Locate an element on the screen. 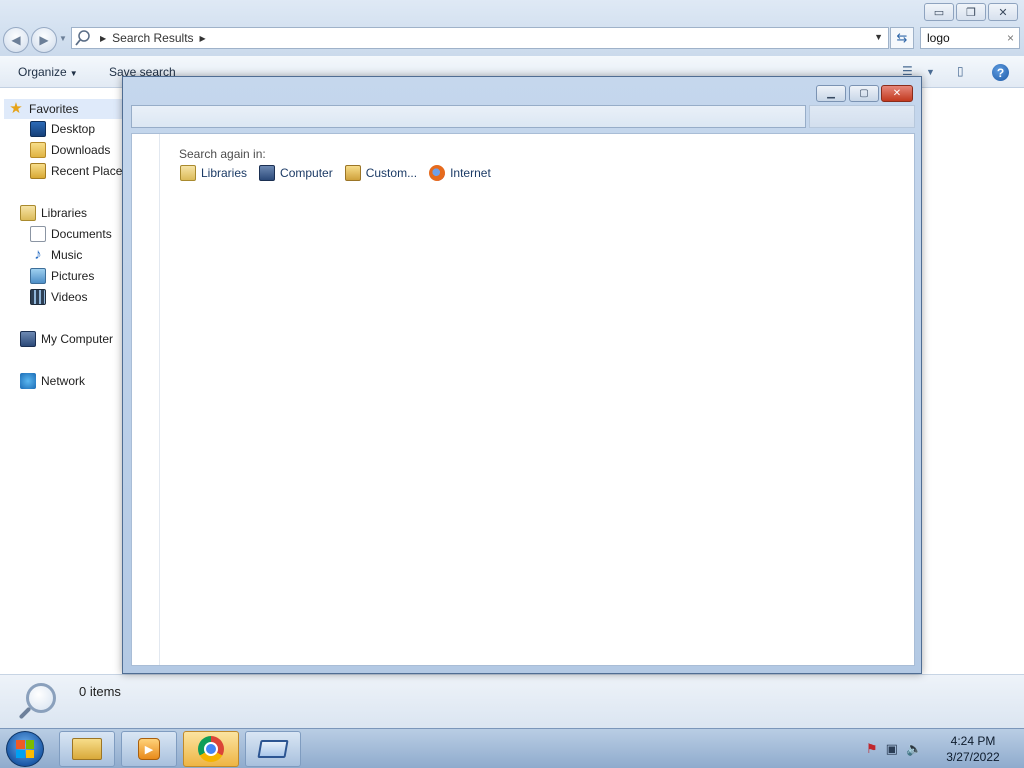 This screenshot has width=1024, height=768. nav-documents-label: Documents is located at coordinates (81, 234).